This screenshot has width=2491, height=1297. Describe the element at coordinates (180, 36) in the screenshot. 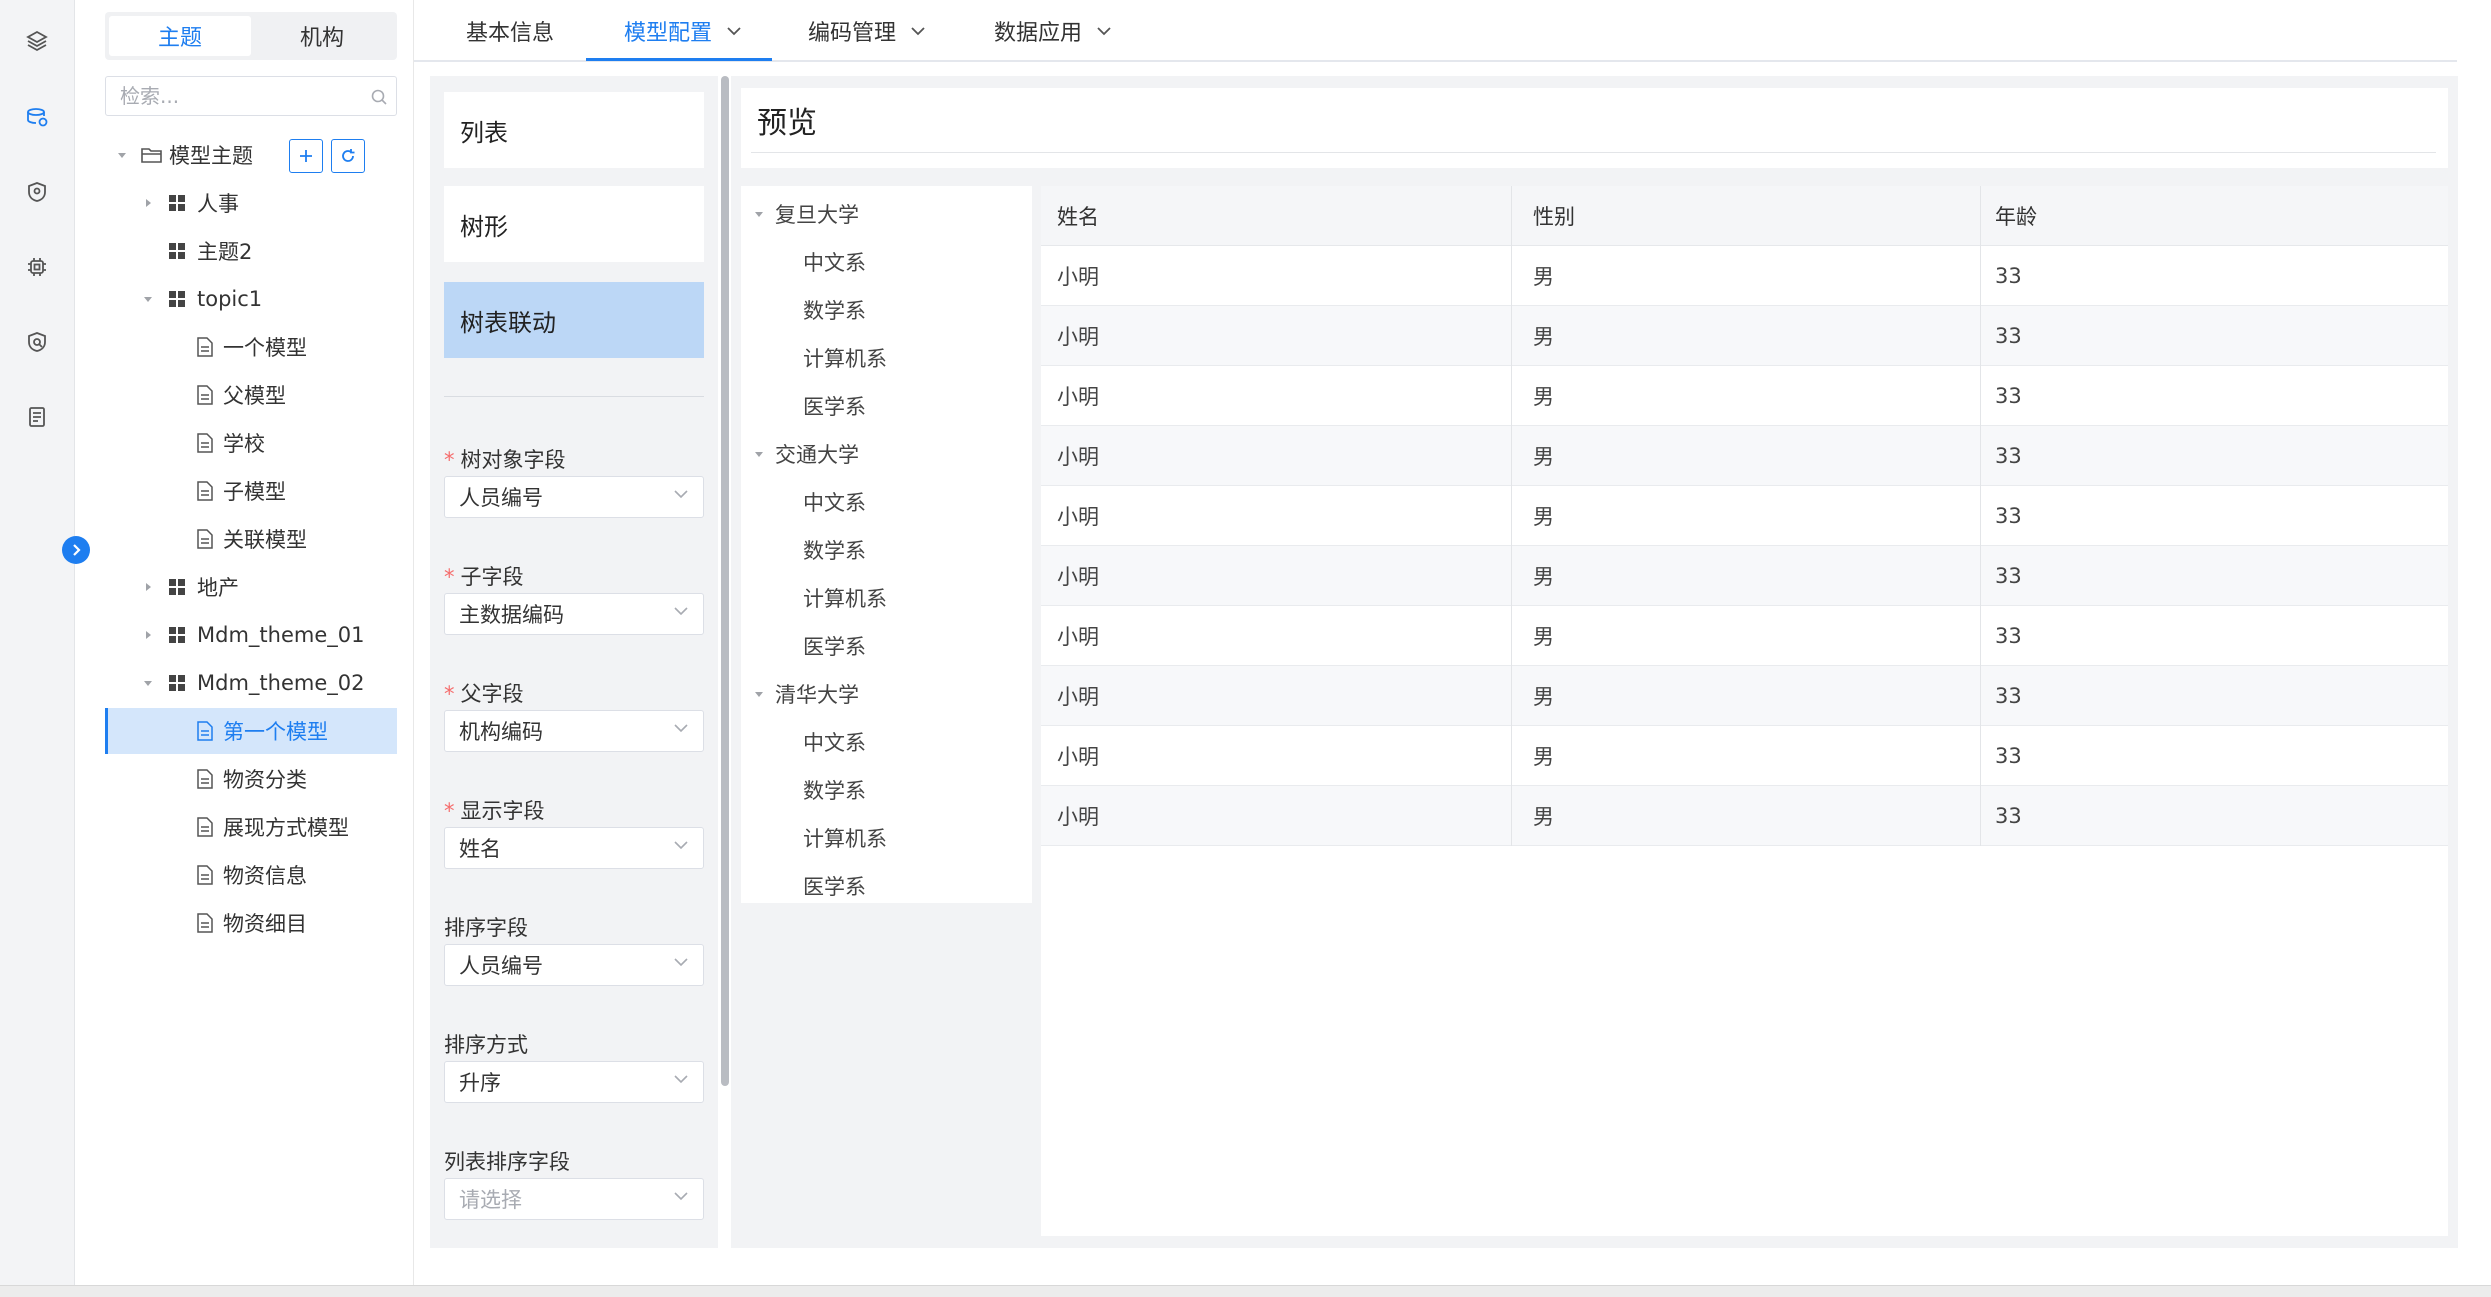

I see `tab-theme: 主题` at that location.